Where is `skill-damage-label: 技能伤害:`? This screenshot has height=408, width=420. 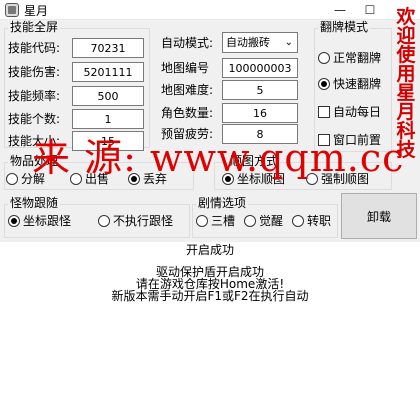
skill-damage-label: 技能伤害: is located at coordinates (34, 72).